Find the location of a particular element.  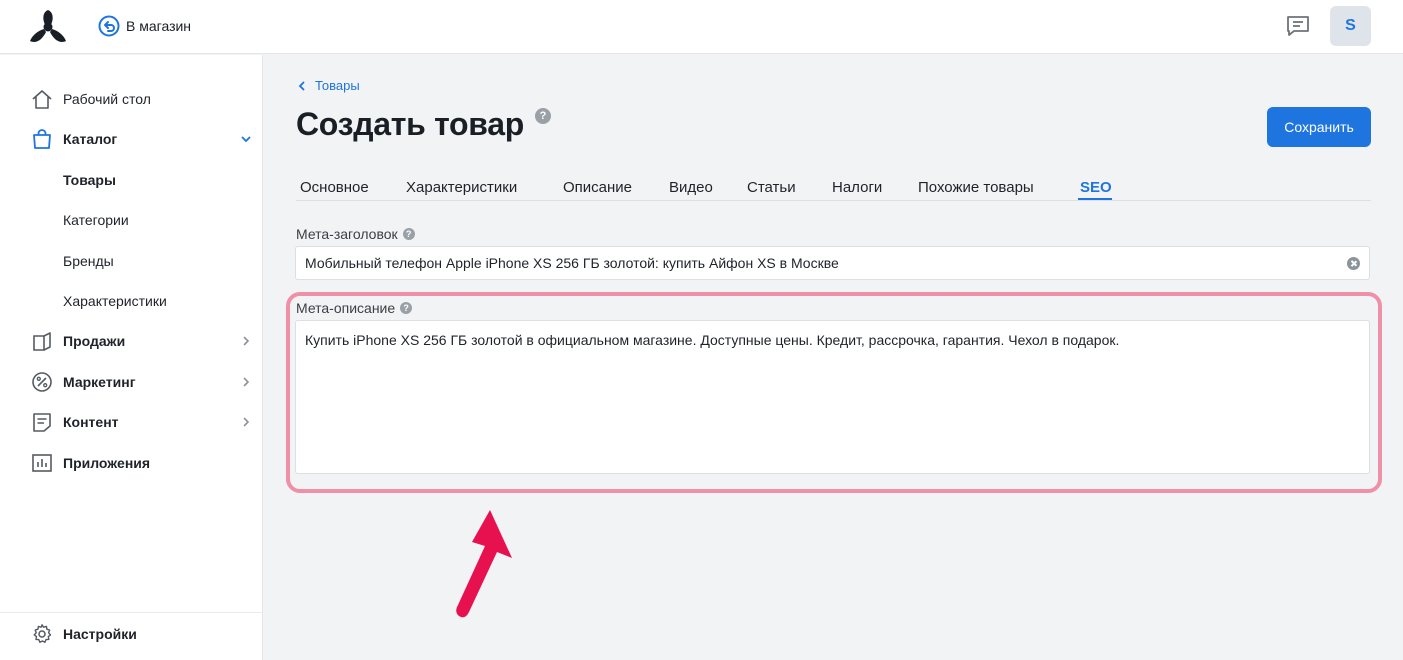

sidebar-item-label: Каталог is located at coordinates (90, 139).